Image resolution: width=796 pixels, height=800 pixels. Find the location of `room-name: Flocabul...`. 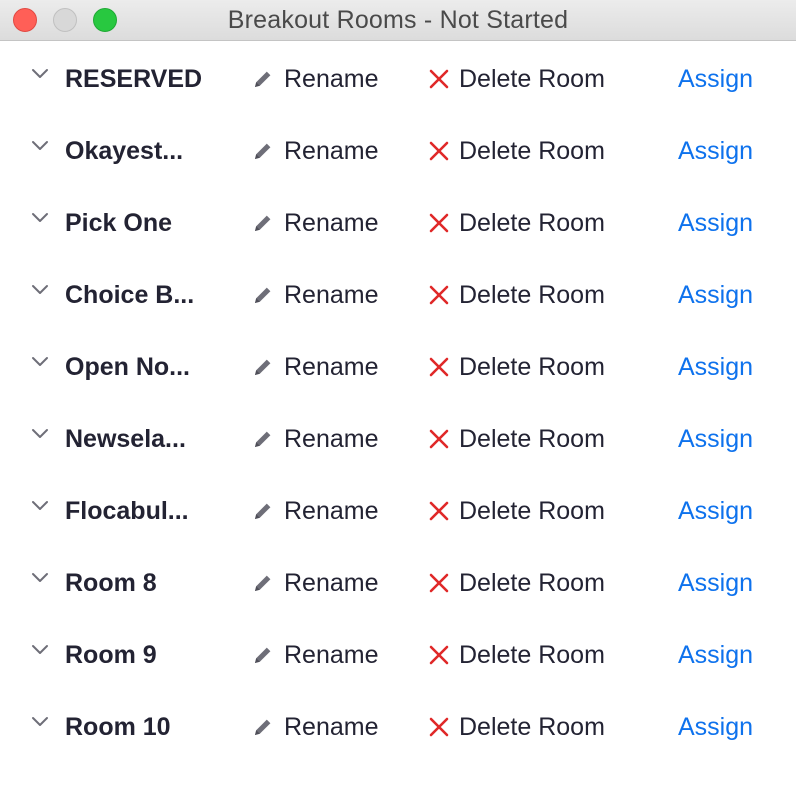

room-name: Flocabul... is located at coordinates (127, 511).